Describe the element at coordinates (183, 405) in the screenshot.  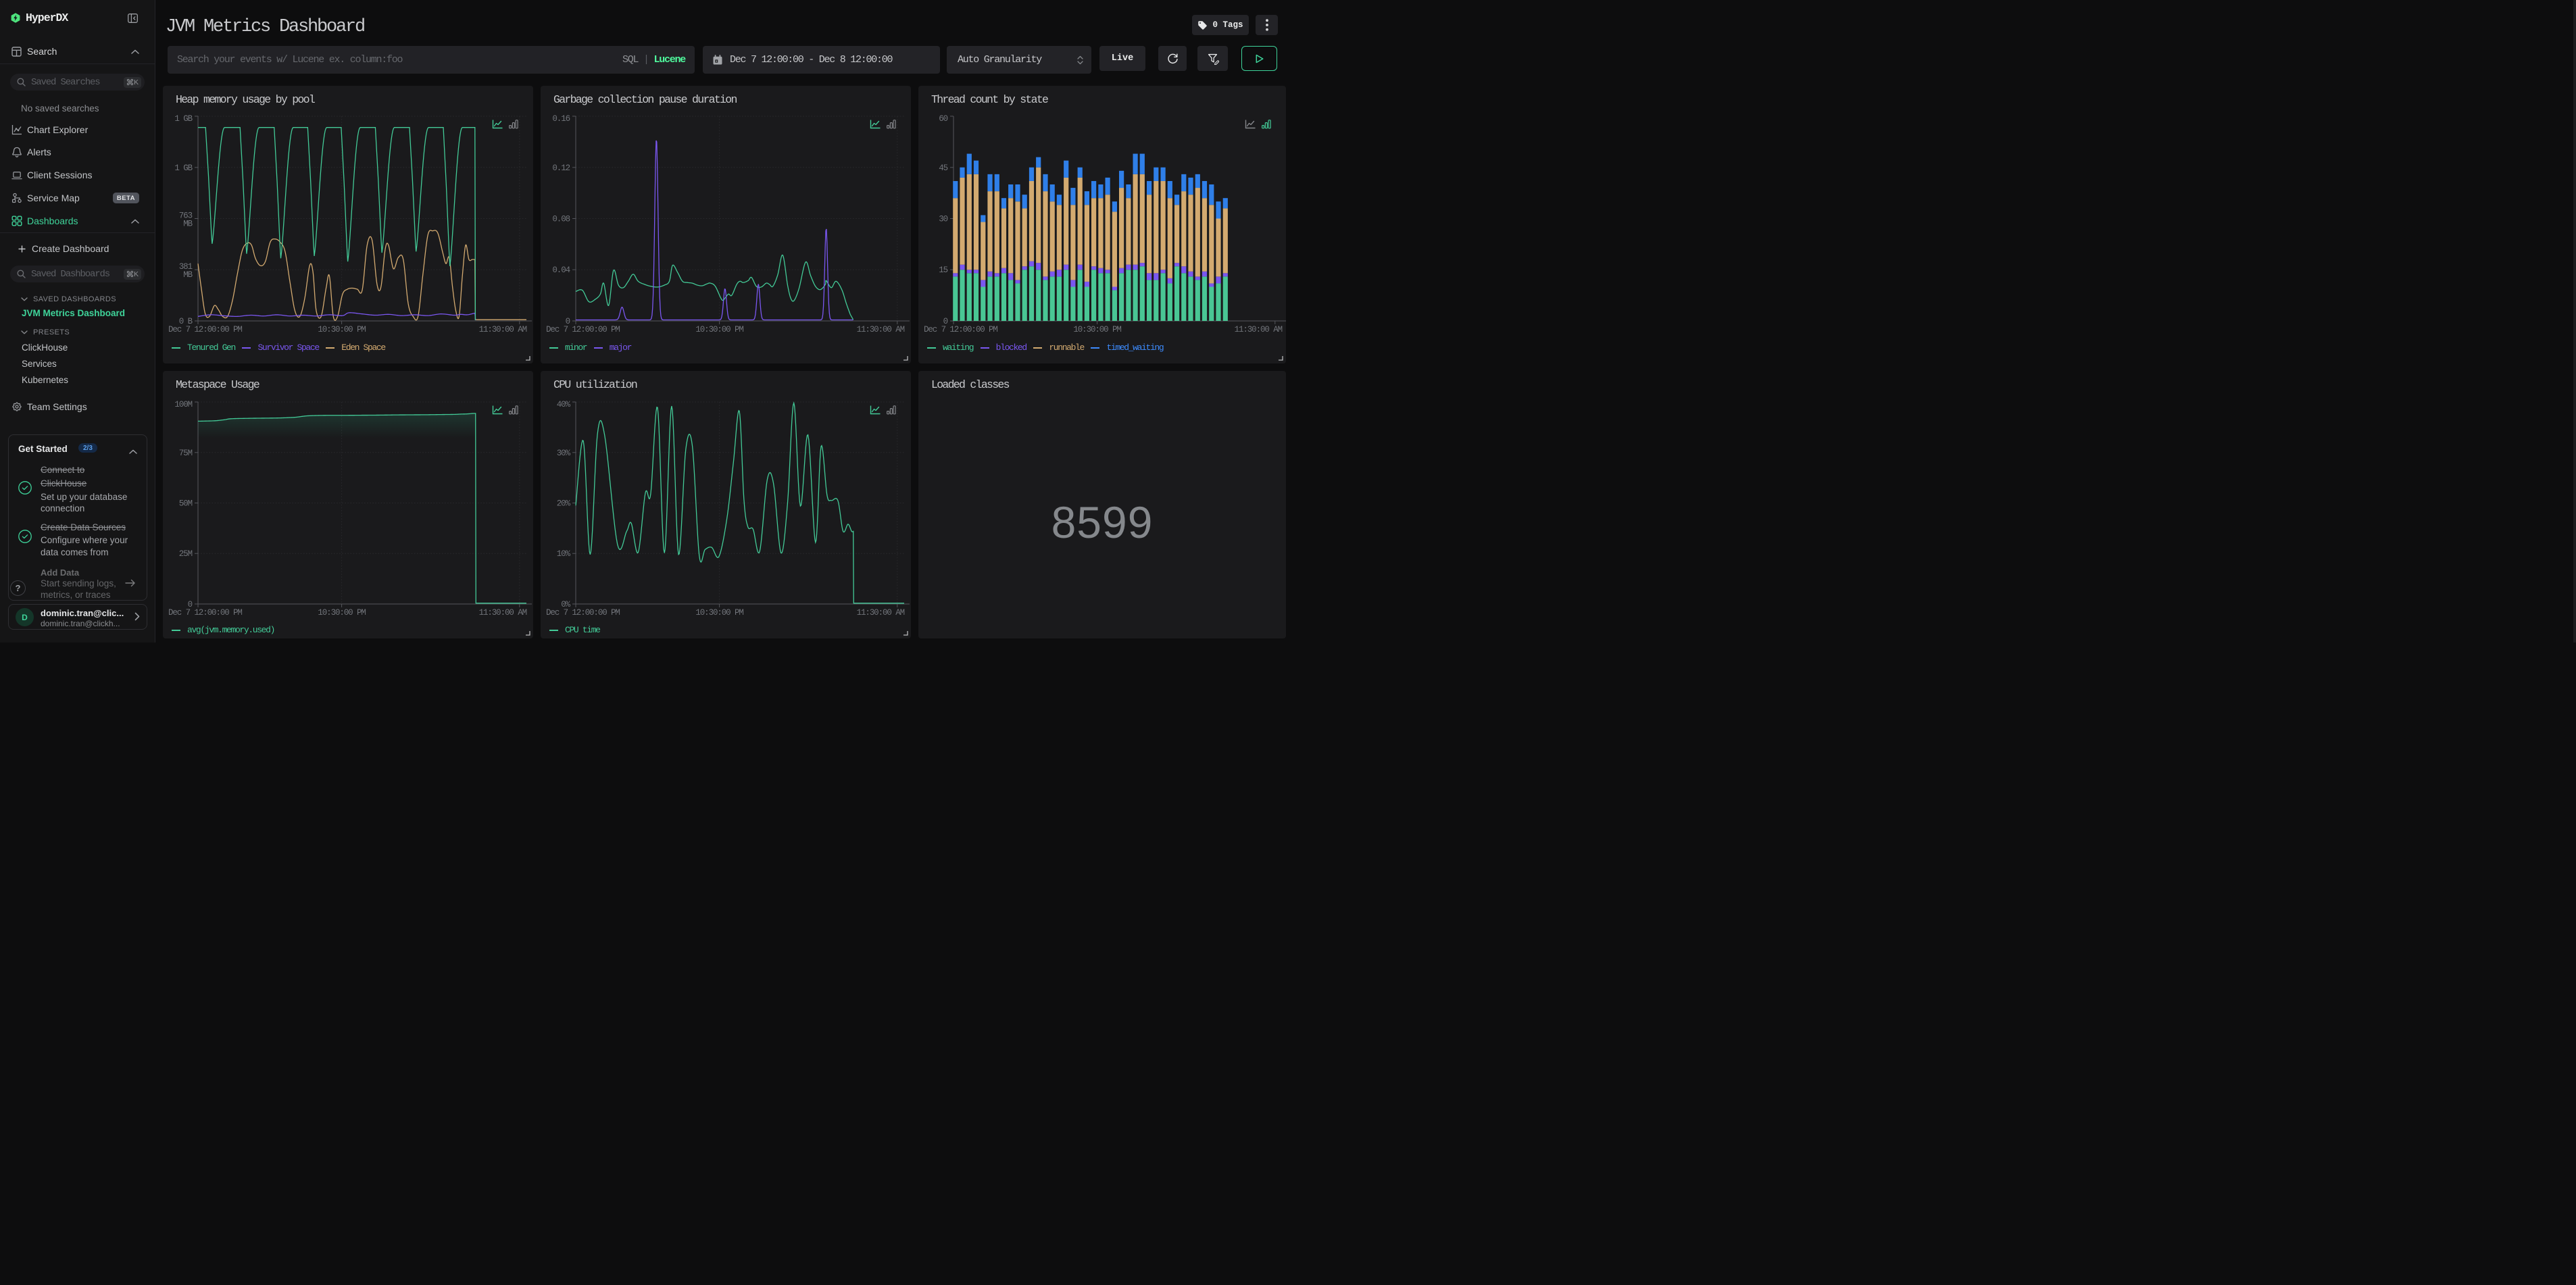
I see `svg-text: 100M` at that location.